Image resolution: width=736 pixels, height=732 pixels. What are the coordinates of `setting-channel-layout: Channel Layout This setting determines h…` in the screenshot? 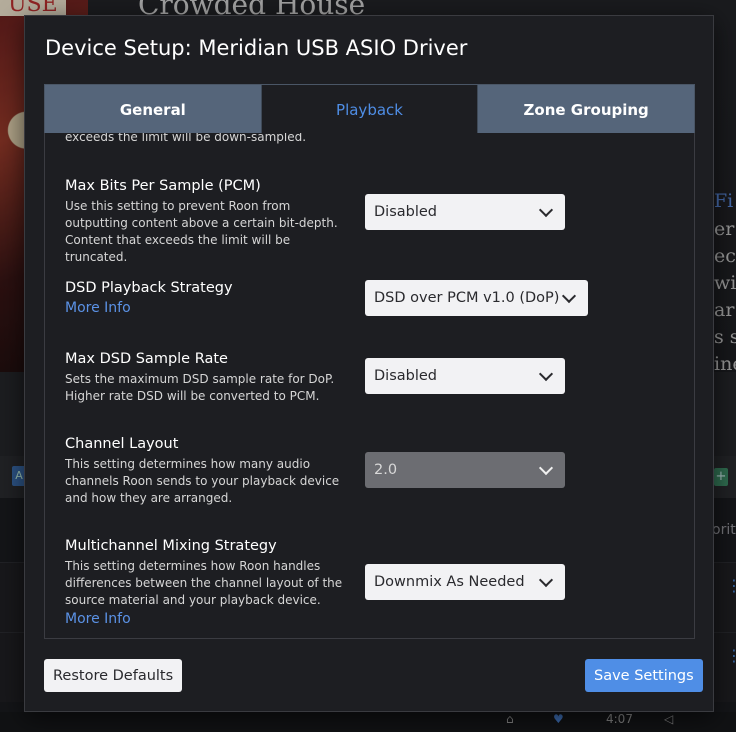 It's located at (205, 471).